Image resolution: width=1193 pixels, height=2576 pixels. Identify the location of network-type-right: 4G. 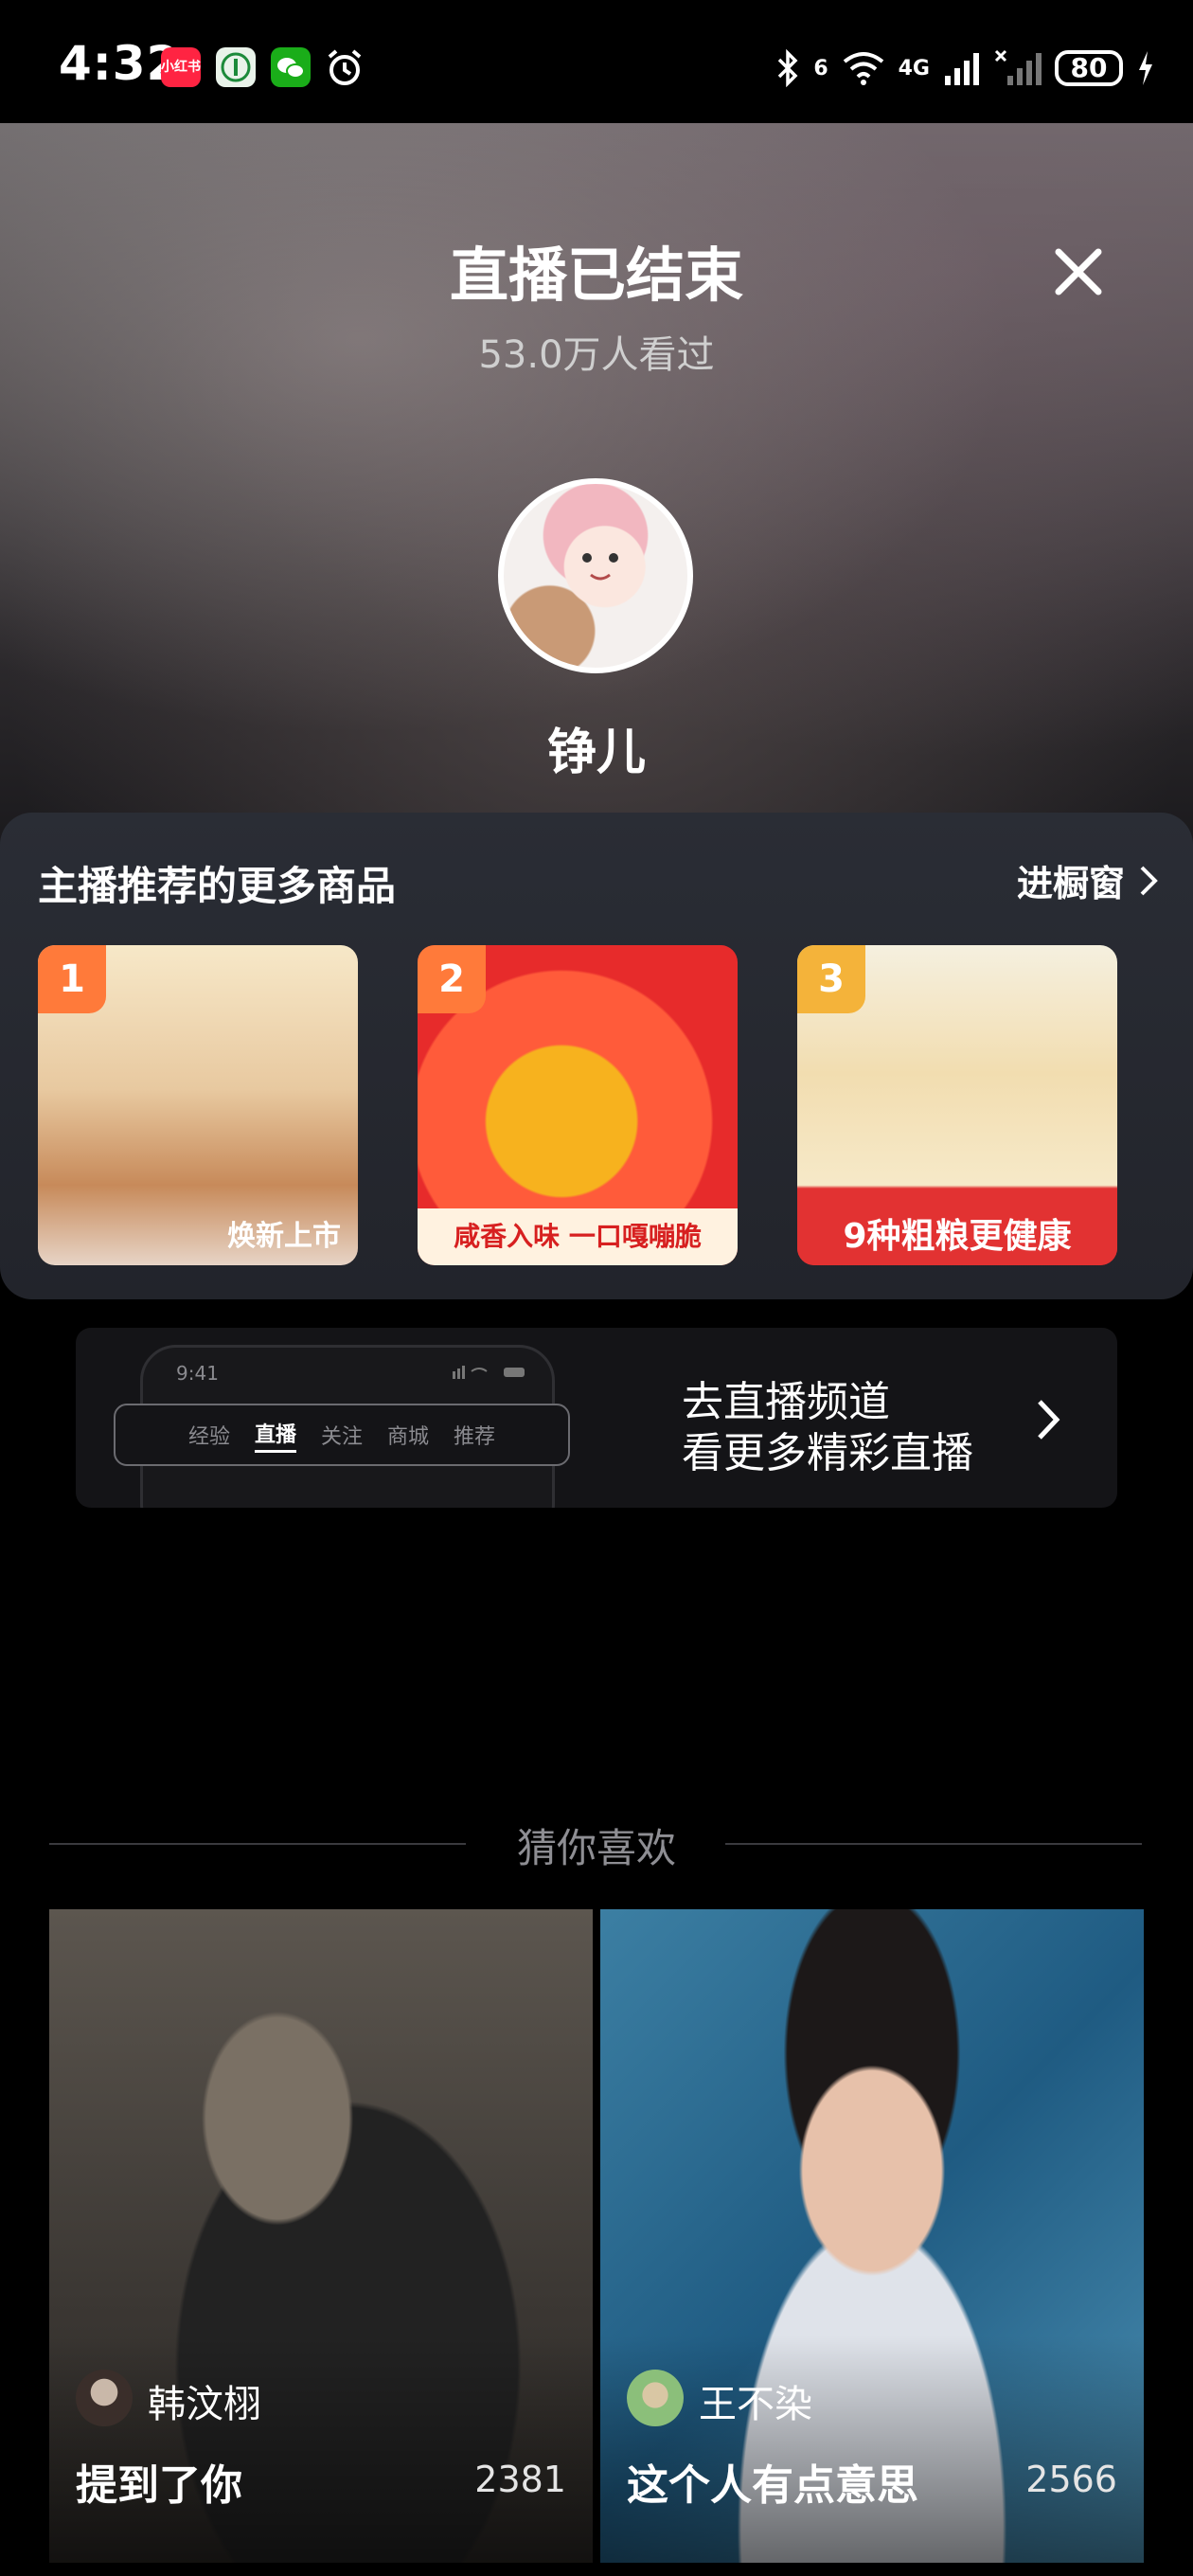
(914, 68).